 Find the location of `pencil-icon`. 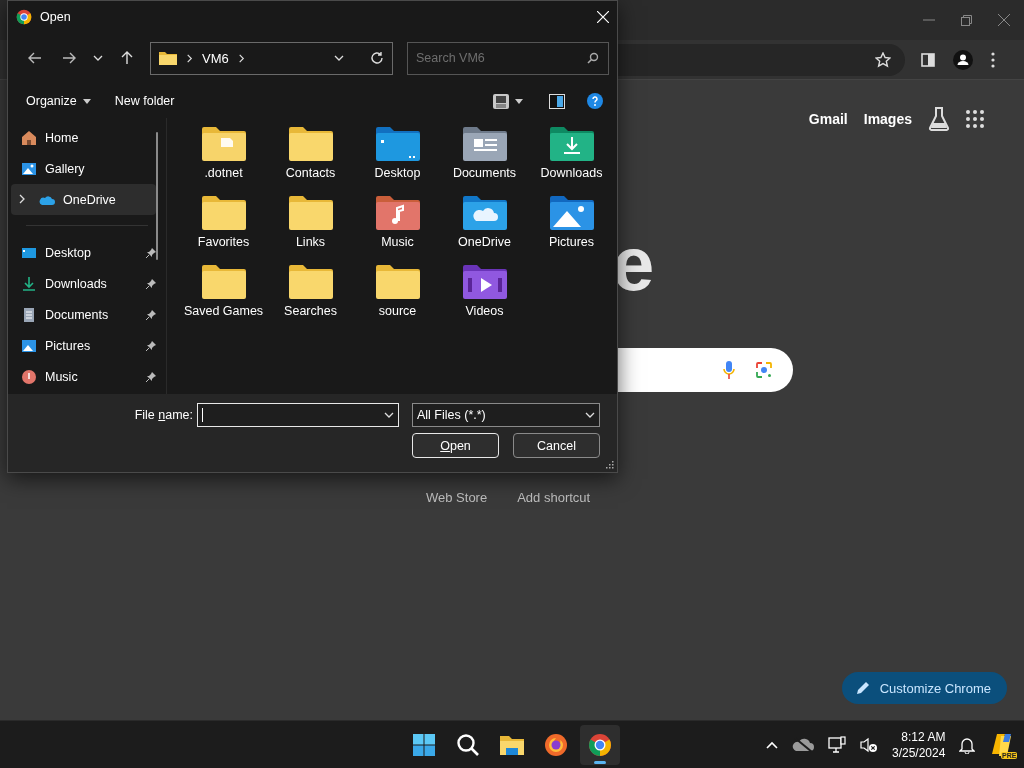

pencil-icon is located at coordinates (862, 688).